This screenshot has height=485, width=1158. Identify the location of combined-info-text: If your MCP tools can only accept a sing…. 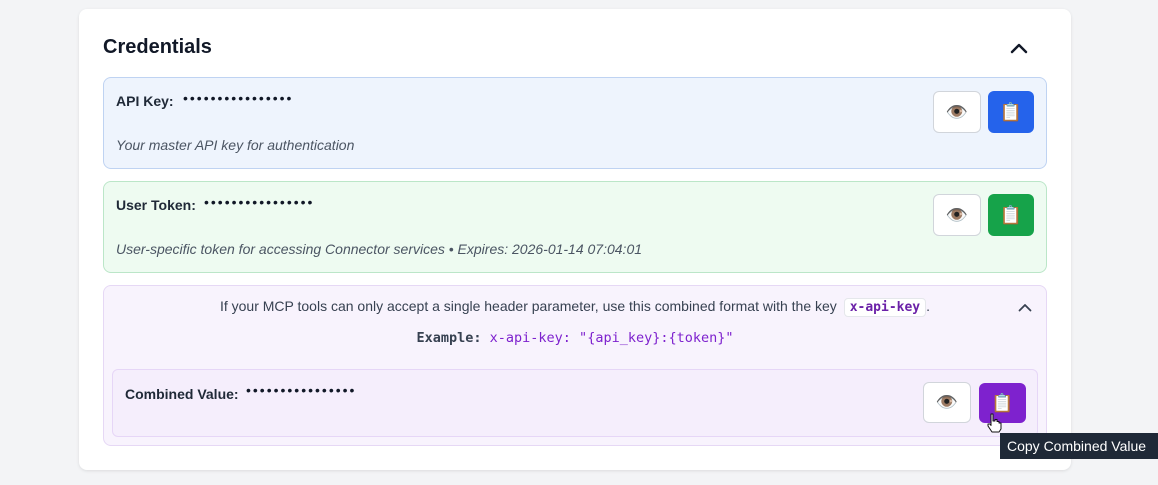
(575, 307).